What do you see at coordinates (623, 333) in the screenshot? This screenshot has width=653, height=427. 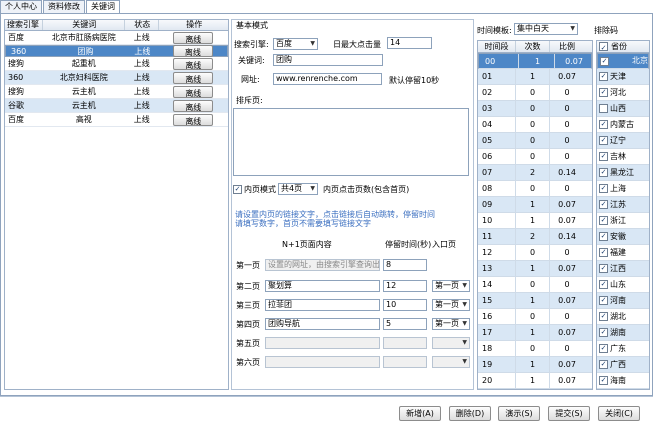 I see `province-row: ✓ 湖南` at bounding box center [623, 333].